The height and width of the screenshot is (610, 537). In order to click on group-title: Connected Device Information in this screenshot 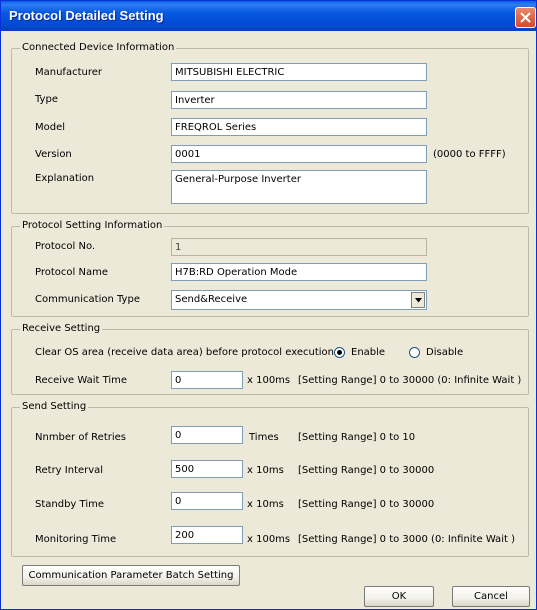, I will do `click(98, 47)`.